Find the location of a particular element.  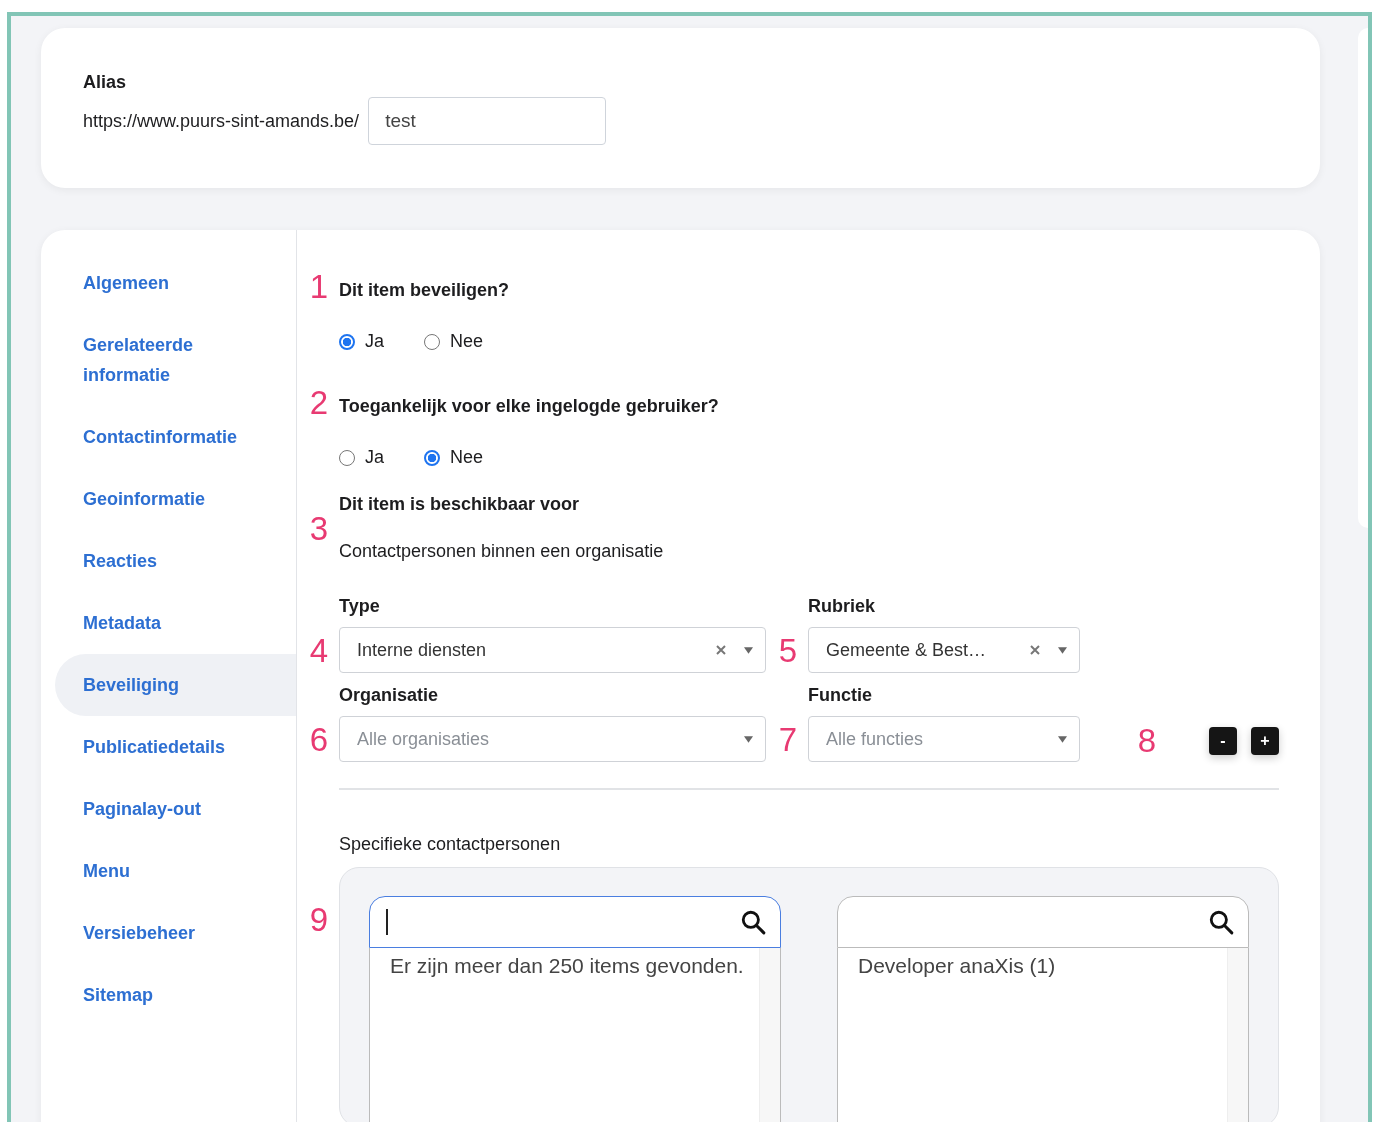

dropdown-field: Alle organisaties is located at coordinates (552, 739).